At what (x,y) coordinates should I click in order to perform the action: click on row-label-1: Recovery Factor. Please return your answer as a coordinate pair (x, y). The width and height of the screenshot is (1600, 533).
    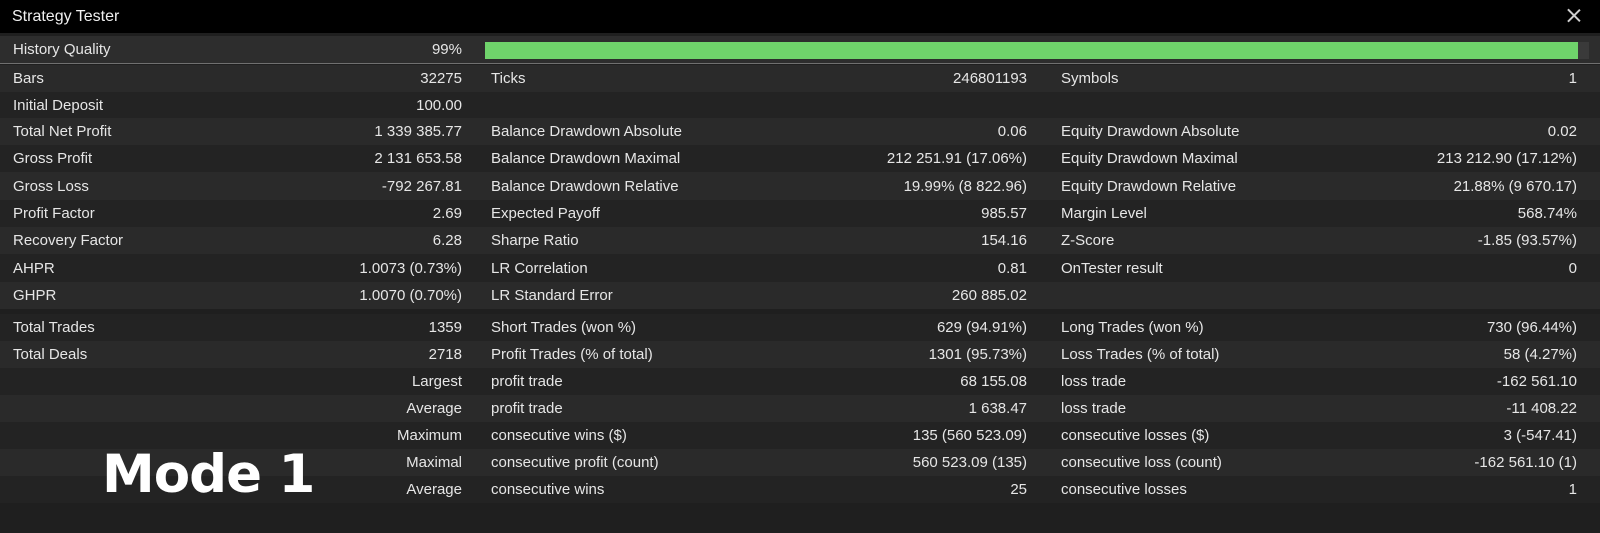
    Looking at the image, I should click on (68, 240).